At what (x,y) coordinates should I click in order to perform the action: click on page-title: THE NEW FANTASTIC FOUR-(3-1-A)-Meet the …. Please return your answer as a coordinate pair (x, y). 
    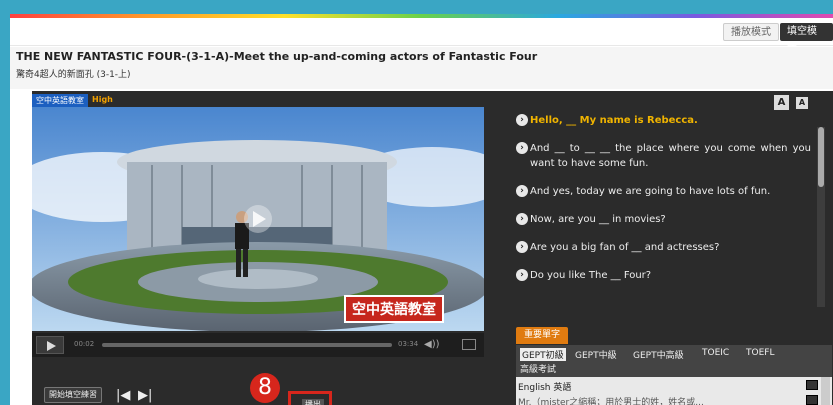
    Looking at the image, I should click on (277, 56).